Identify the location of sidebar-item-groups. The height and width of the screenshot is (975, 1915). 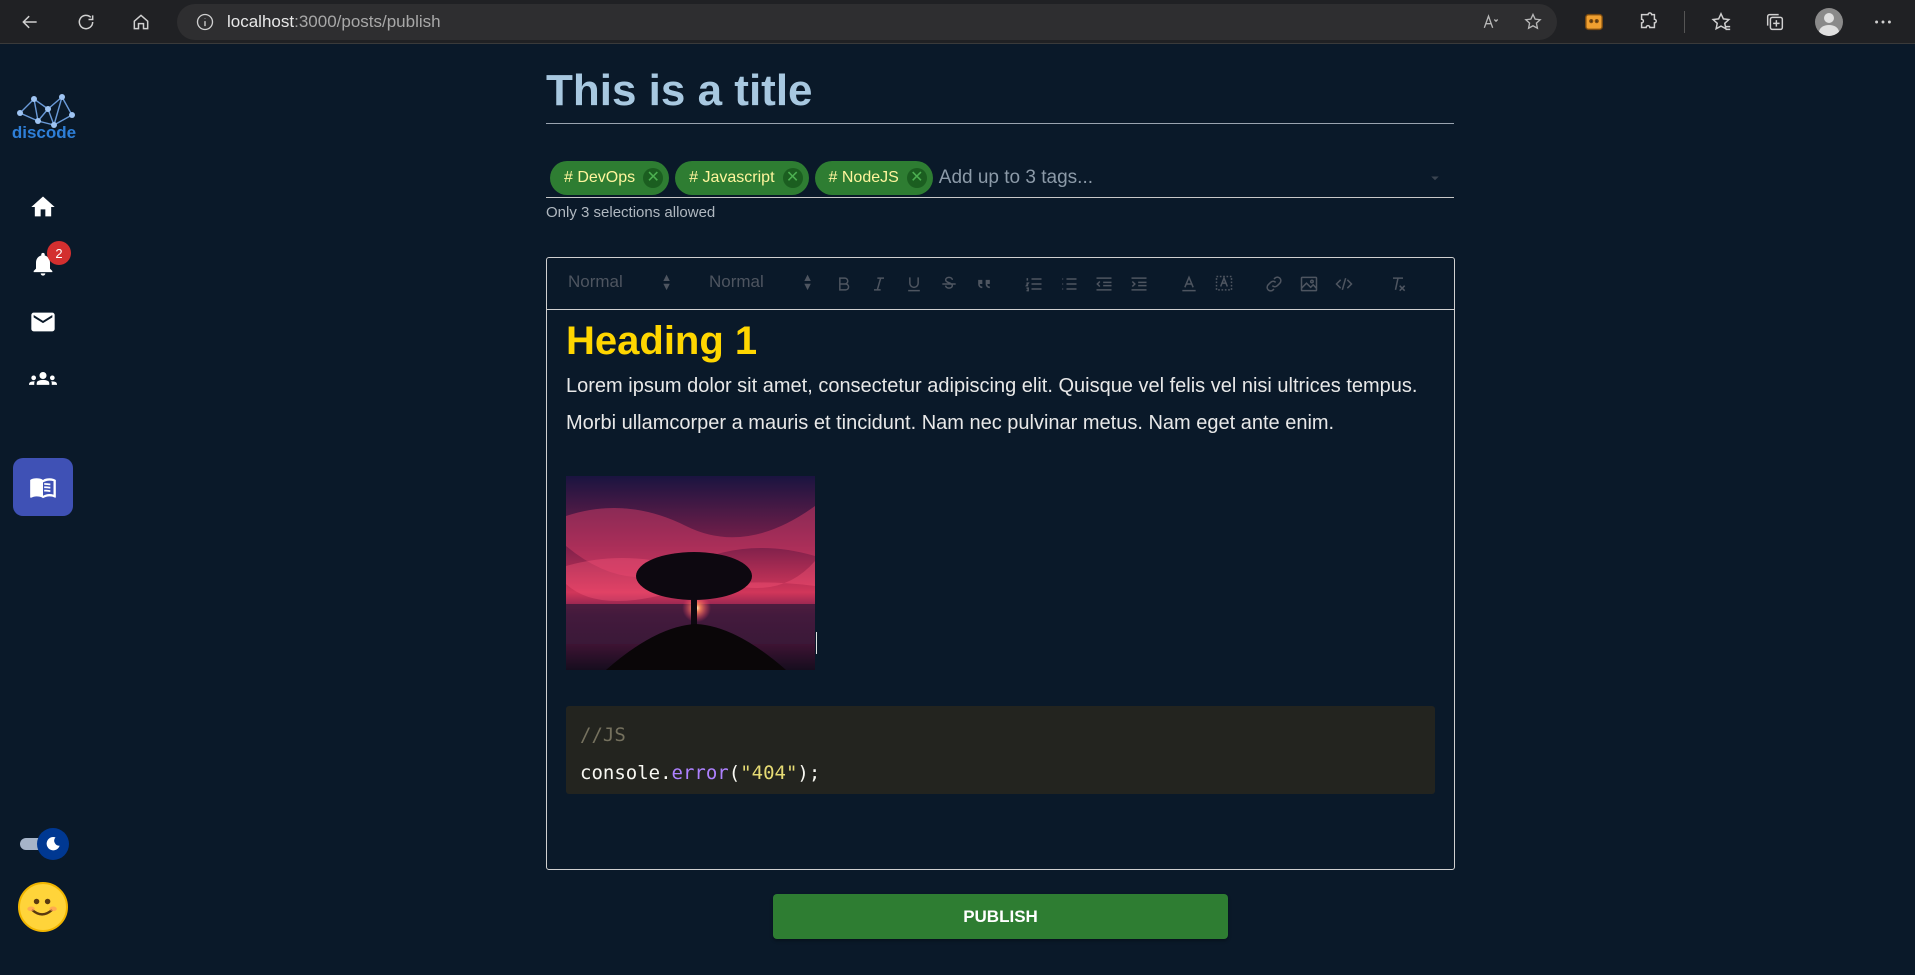
(43, 379).